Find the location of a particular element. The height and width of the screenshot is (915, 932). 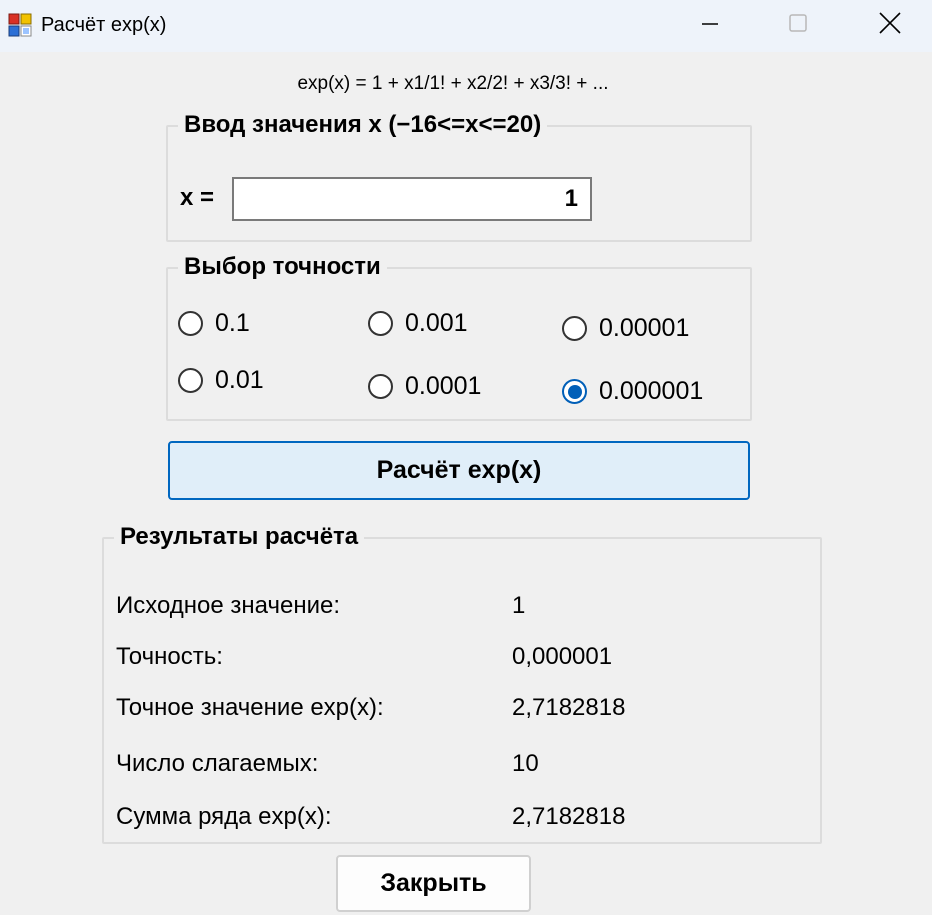

exact-value: 2,7182818 is located at coordinates (569, 707).